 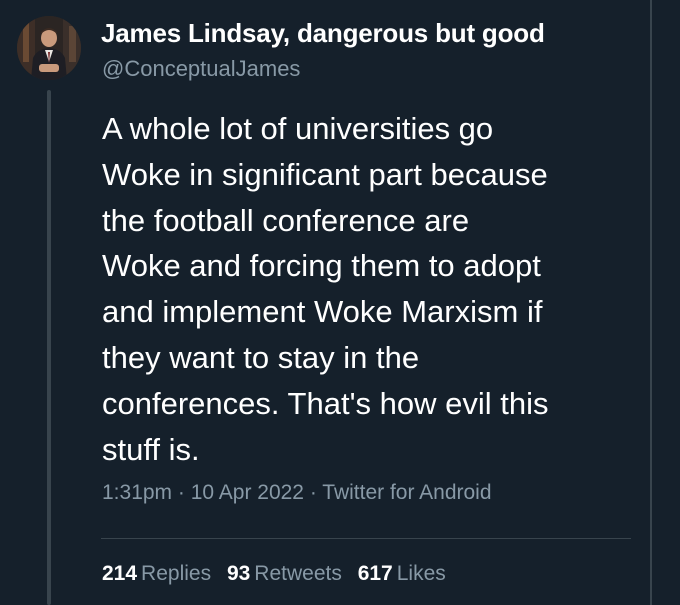 I want to click on tweet-time: 1:31pm, so click(x=137, y=492).